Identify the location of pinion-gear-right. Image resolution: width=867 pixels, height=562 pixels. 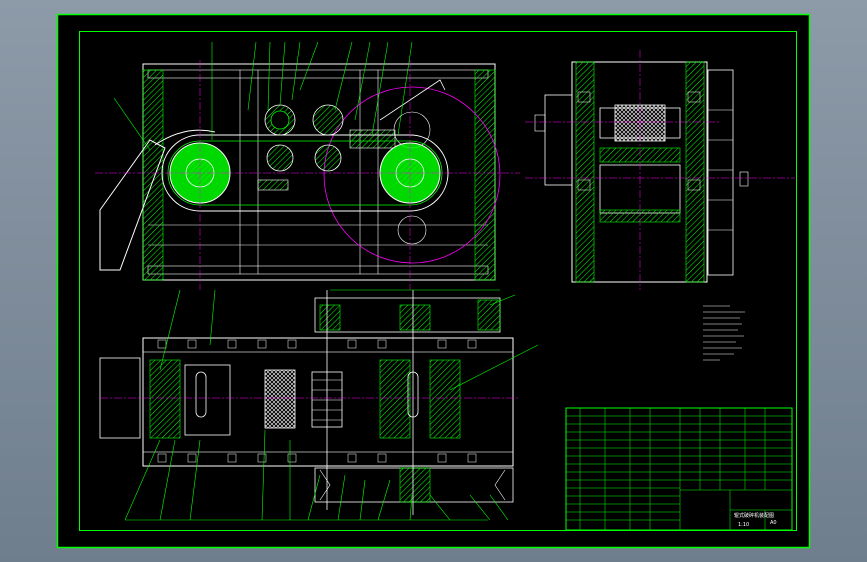
(328, 120).